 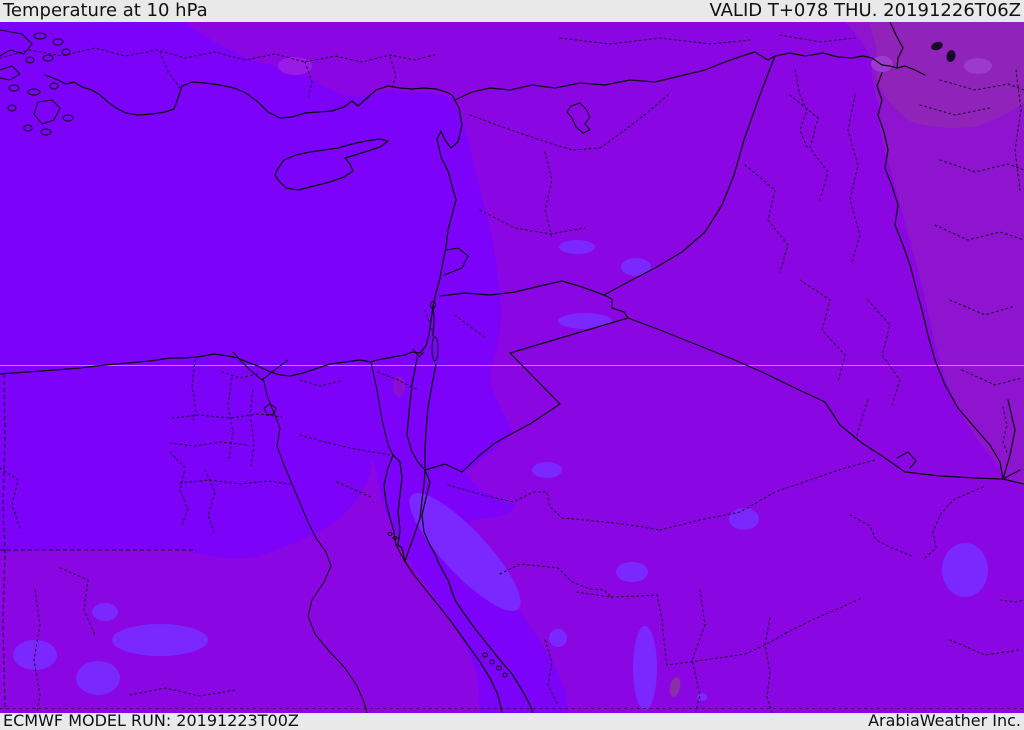 I want to click on brand-label: ArabiaWeather Inc., so click(x=944, y=720).